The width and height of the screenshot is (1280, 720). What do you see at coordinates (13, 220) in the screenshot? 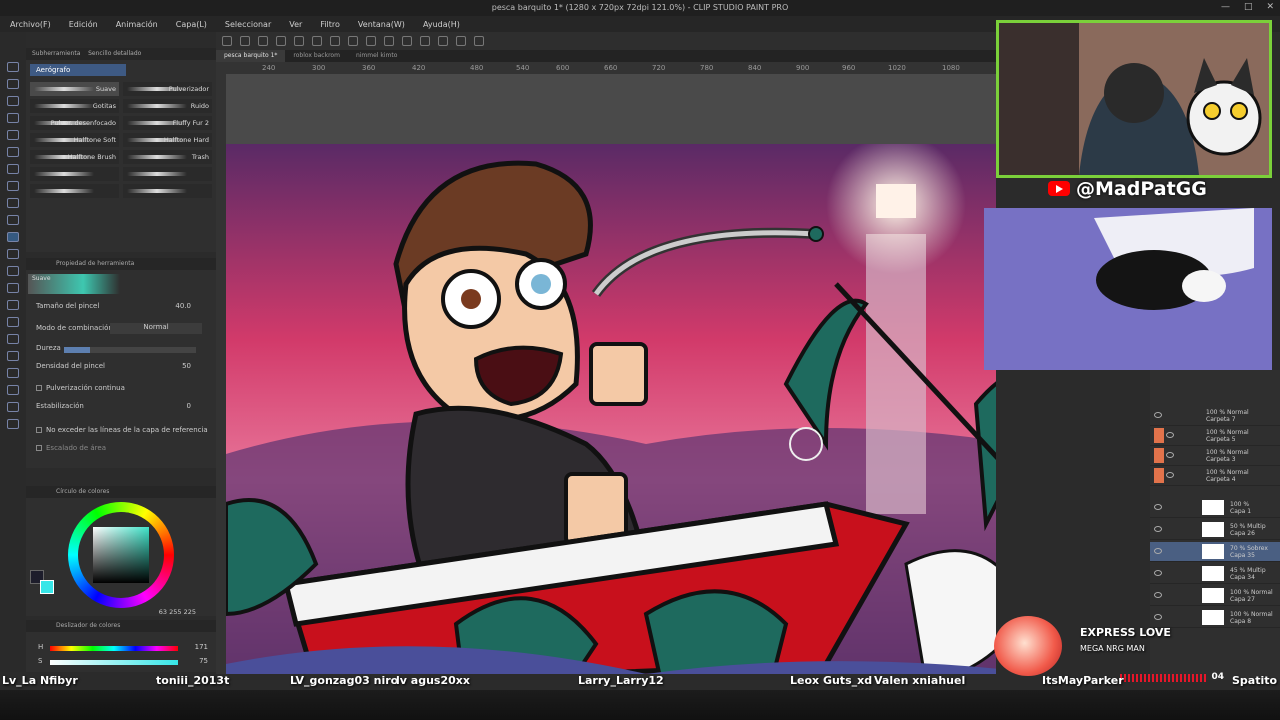
I see `brush-tool-icon` at bounding box center [13, 220].